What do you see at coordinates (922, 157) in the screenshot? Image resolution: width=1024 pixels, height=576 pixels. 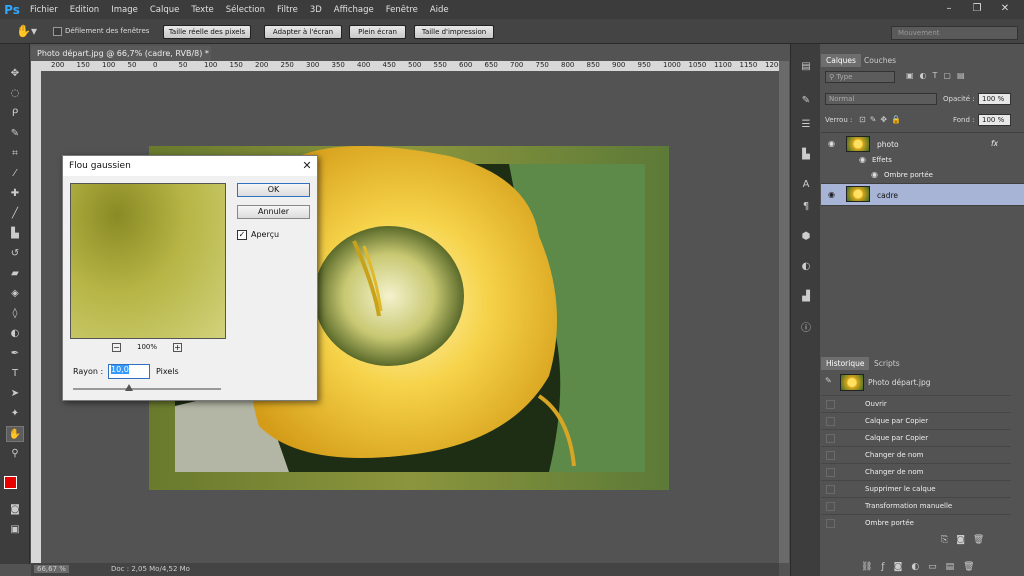 I see `layer-row-photo: ◉ photo fx ◉ Effets ◉ Ombre portée` at bounding box center [922, 157].